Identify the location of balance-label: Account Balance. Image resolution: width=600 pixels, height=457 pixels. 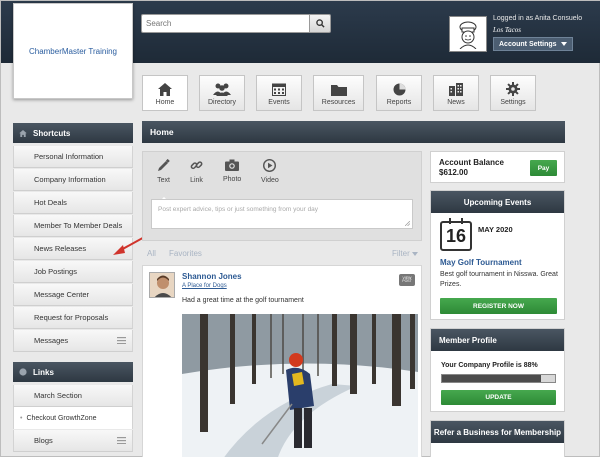
(471, 162).